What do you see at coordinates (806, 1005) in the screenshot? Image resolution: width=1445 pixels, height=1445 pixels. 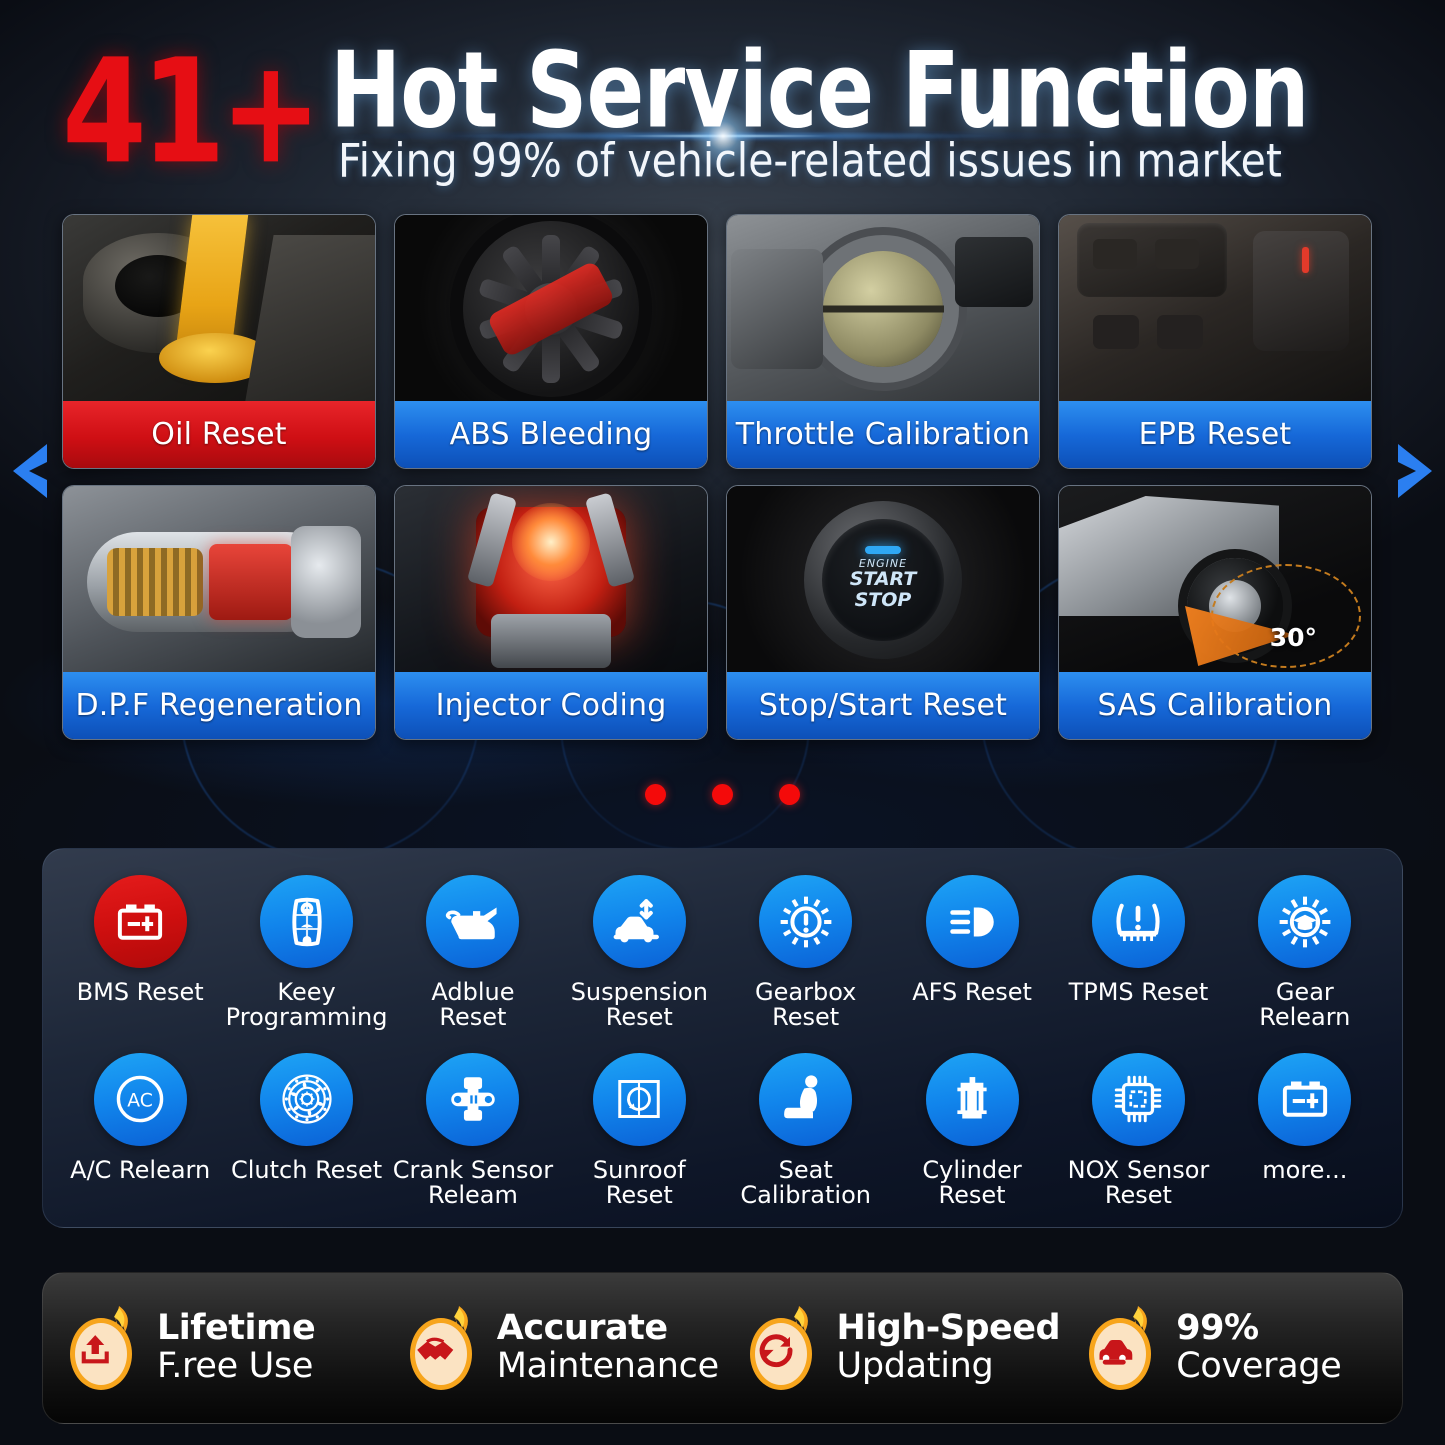 I see `function-item-label: Gearbox Reset` at bounding box center [806, 1005].